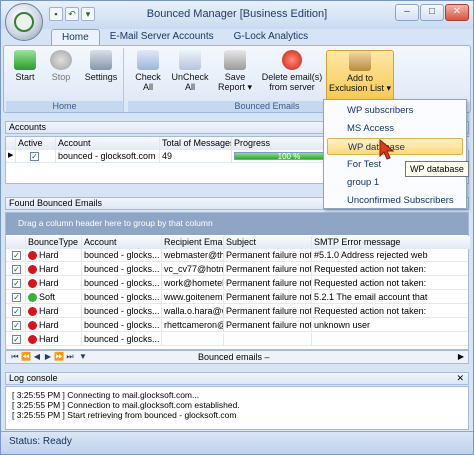  What do you see at coordinates (387, 149) in the screenshot?
I see `mouse-cursor-icon` at bounding box center [387, 149].